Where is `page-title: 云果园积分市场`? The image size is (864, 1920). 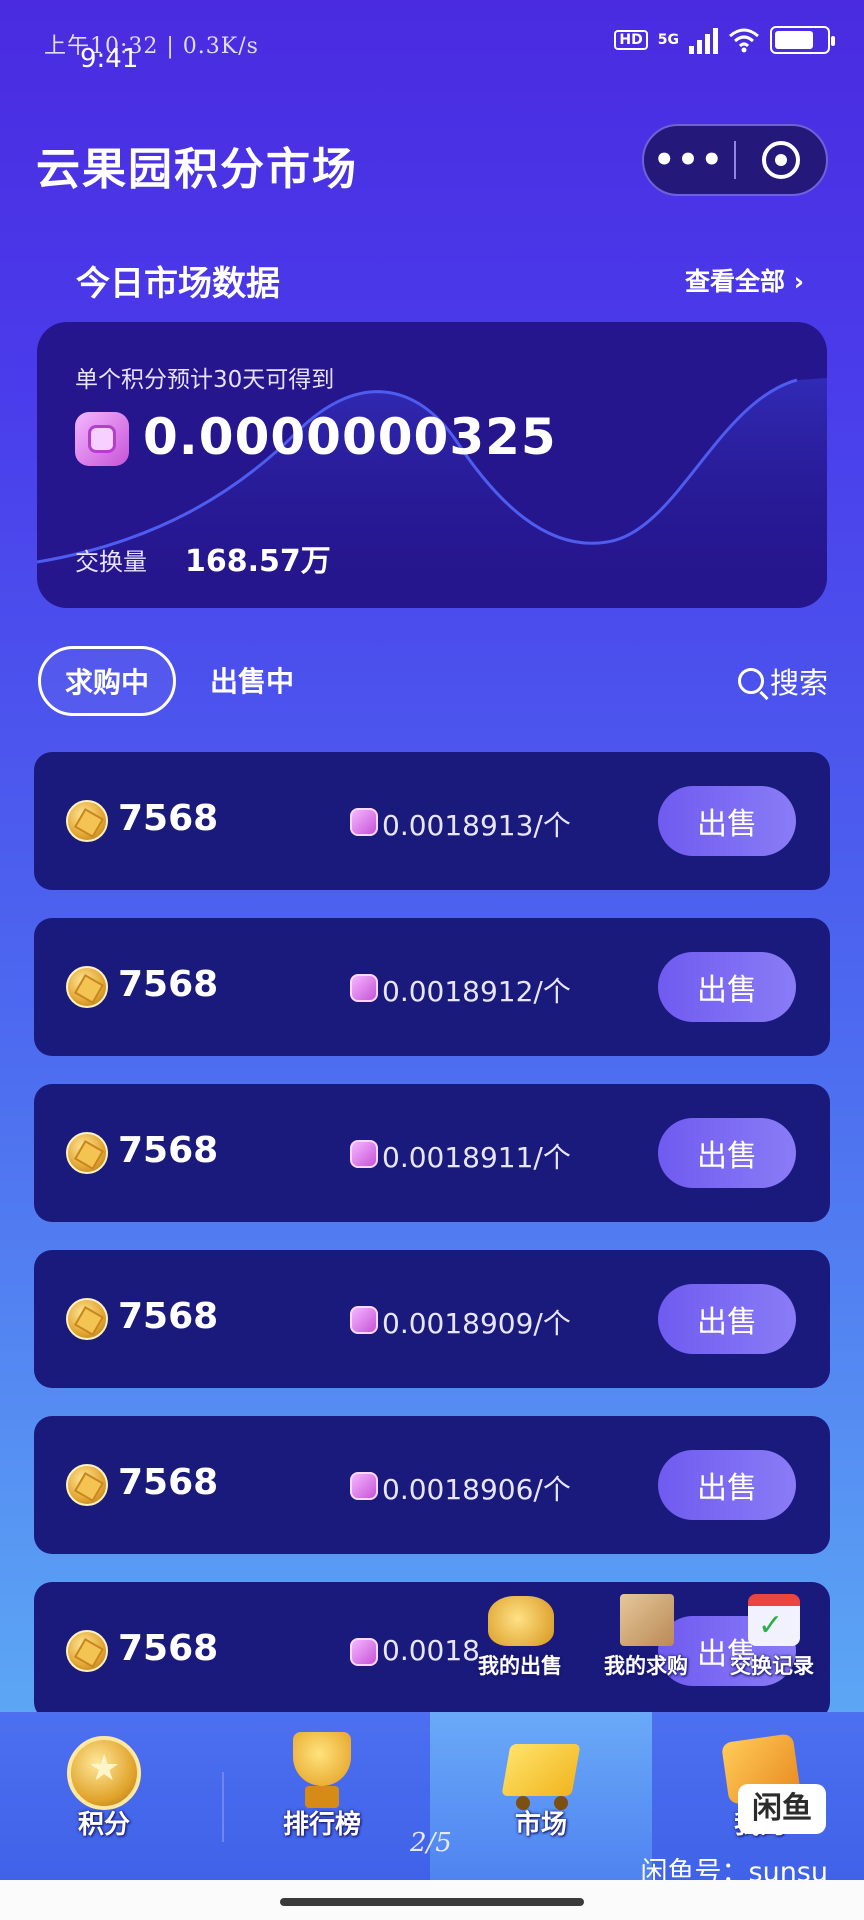 page-title: 云果园积分市场 is located at coordinates (197, 169).